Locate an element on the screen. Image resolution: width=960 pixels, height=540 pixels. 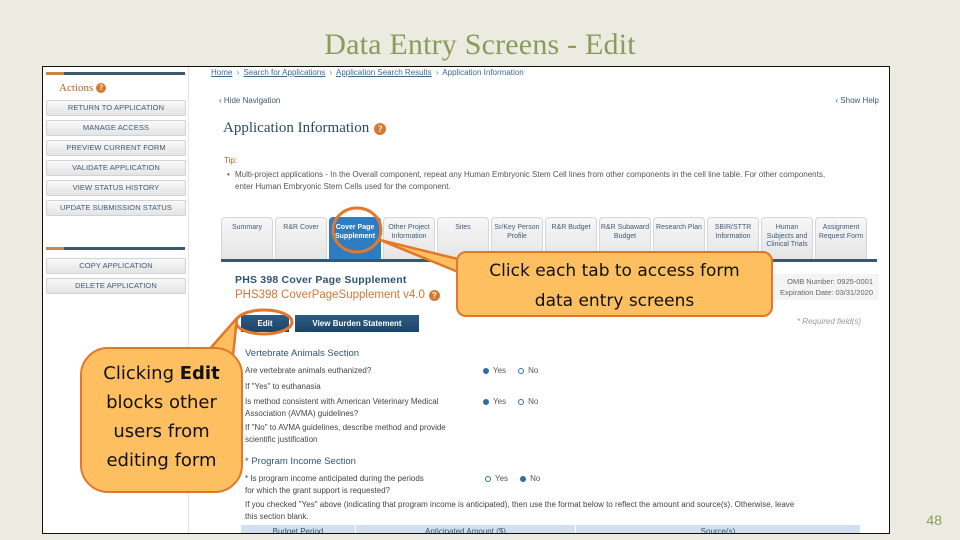
avma-question-line2: Association (AVMA) guidelines? is located at coordinates (302, 413).